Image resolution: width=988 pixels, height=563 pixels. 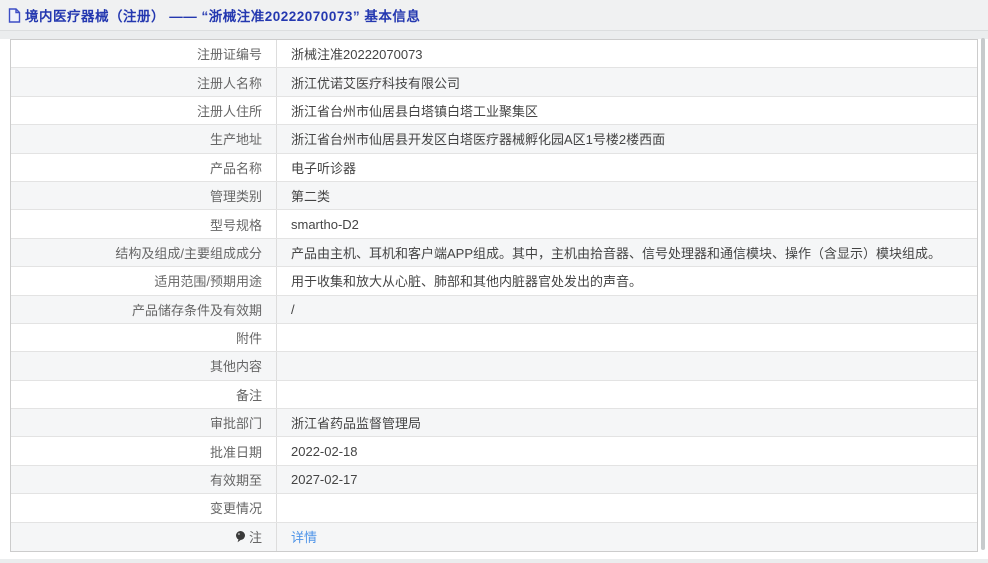 I want to click on row-label: 型号规格, so click(x=144, y=224).